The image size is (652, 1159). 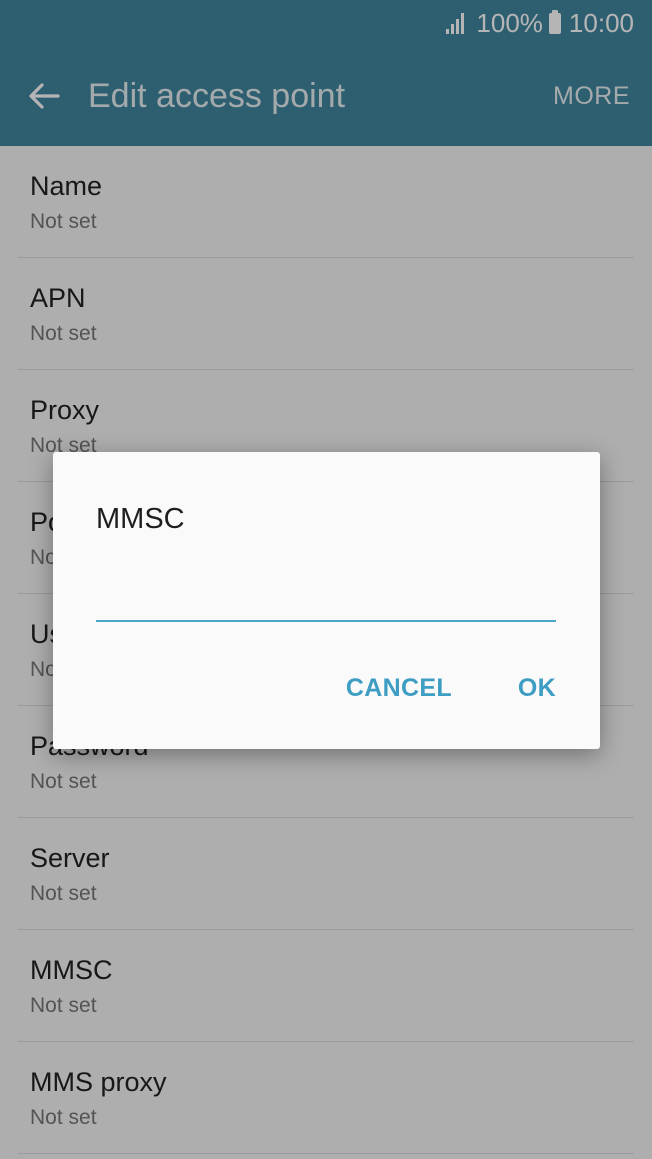 I want to click on dialog-actions: CANCEL OK, so click(x=451, y=688).